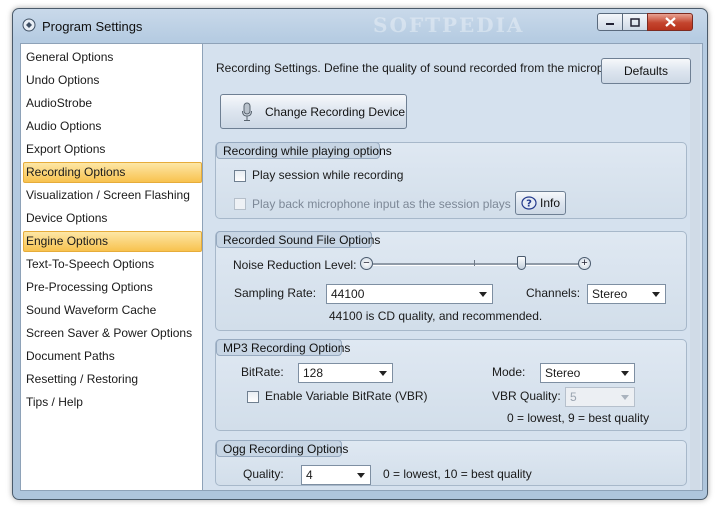 Image resolution: width=728 pixels, height=520 pixels. I want to click on mode-value: Stereo, so click(563, 373).